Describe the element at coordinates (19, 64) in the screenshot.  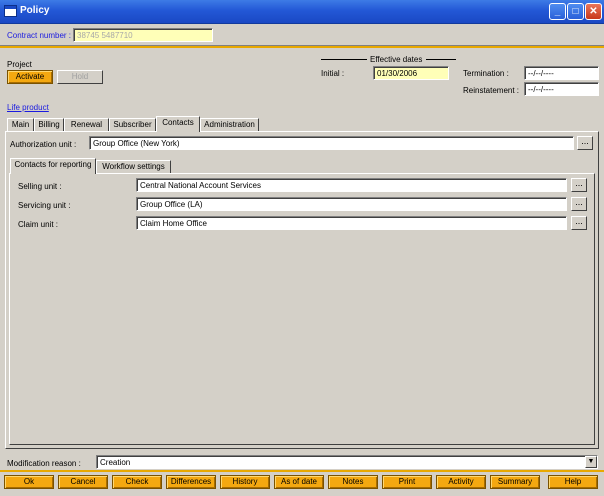
I see `project-label: Project` at that location.